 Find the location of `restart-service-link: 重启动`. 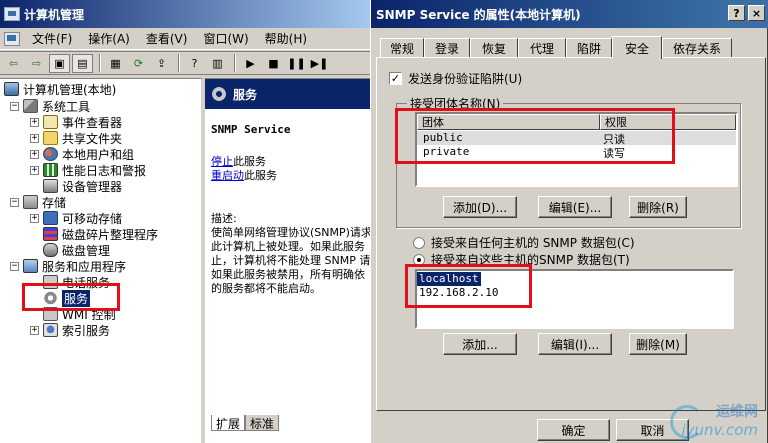

restart-service-link: 重启动 is located at coordinates (227, 175).